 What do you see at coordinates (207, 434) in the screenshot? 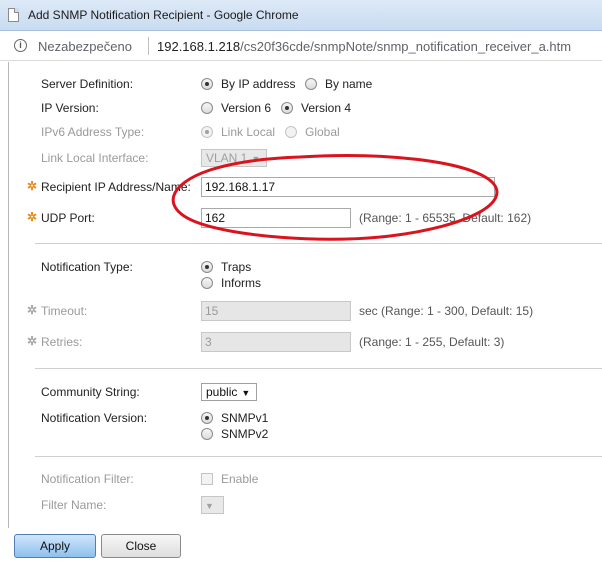
I see `radio-snmpv2` at bounding box center [207, 434].